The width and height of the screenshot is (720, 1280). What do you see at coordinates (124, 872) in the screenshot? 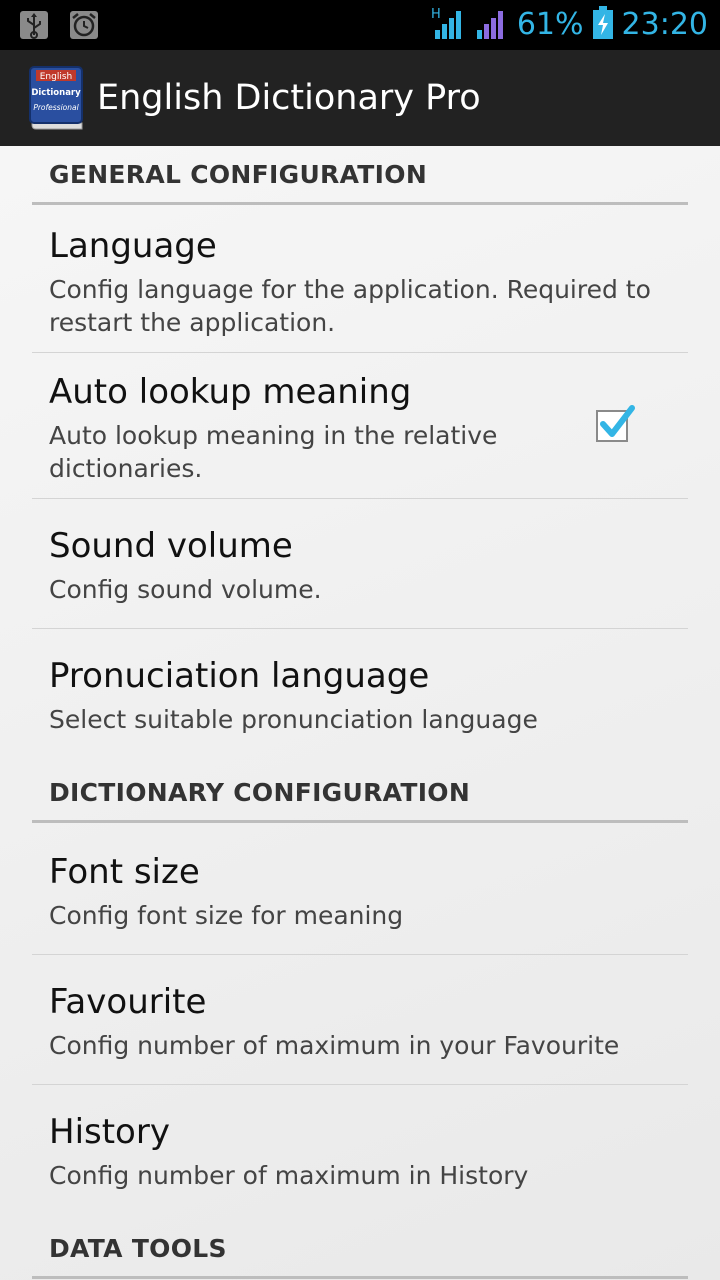
I see `pref-title: Font size` at bounding box center [124, 872].